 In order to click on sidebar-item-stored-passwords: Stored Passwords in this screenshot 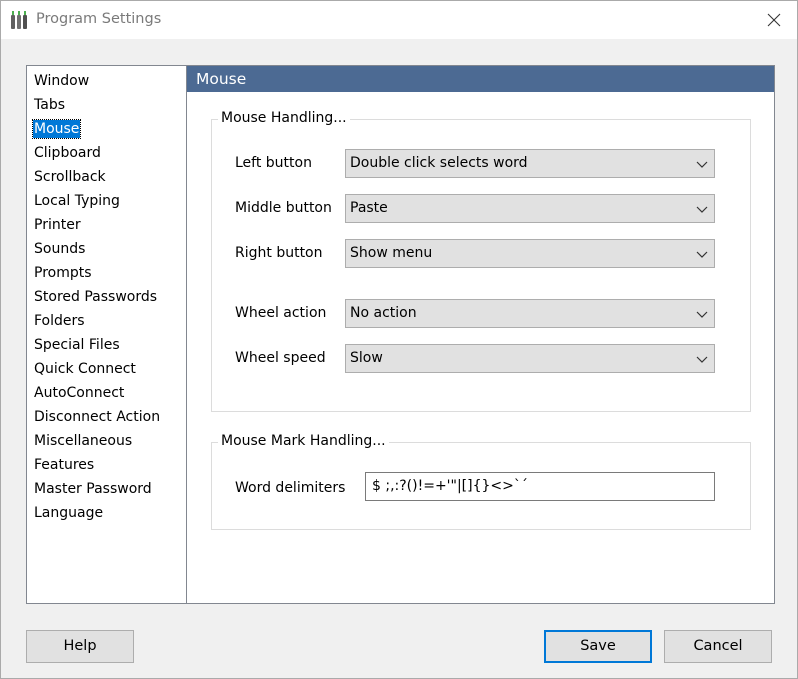, I will do `click(106, 297)`.